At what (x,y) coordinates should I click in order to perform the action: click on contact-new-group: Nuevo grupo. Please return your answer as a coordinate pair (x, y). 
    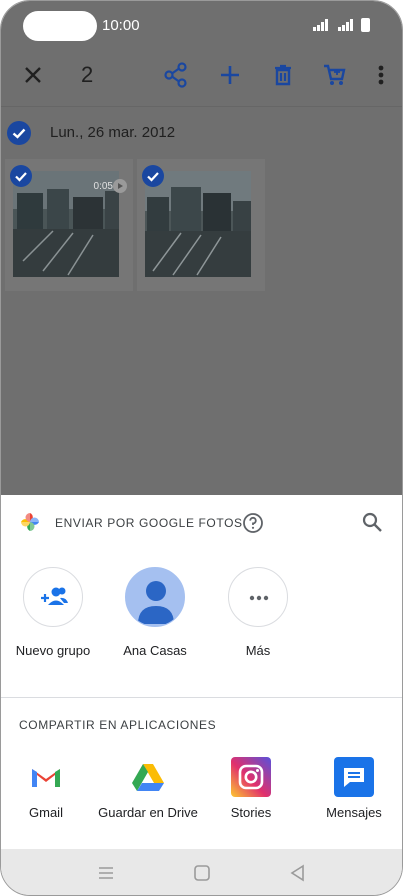
    Looking at the image, I should click on (53, 612).